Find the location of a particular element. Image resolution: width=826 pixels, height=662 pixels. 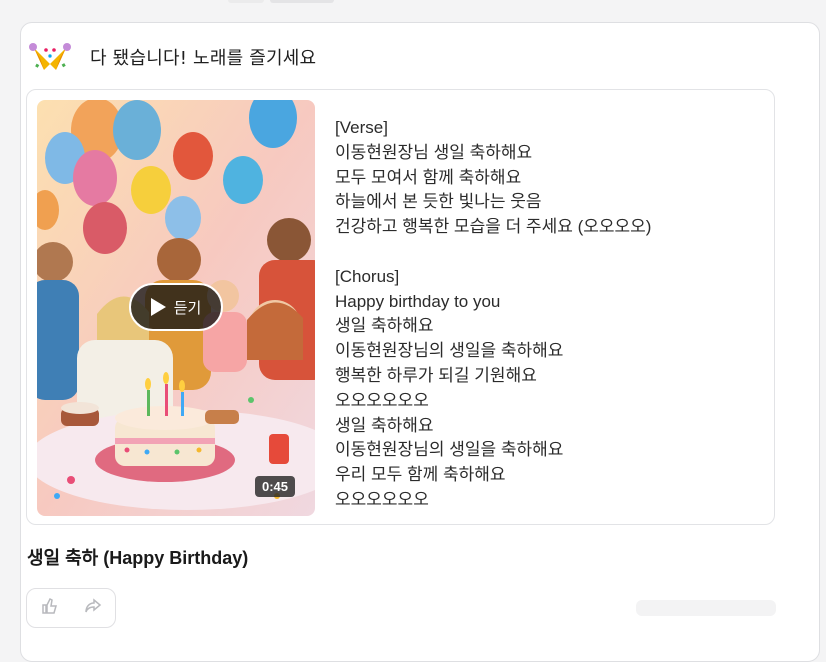

song-title: 생일 축하 (Happy Birthday) is located at coordinates (138, 558).